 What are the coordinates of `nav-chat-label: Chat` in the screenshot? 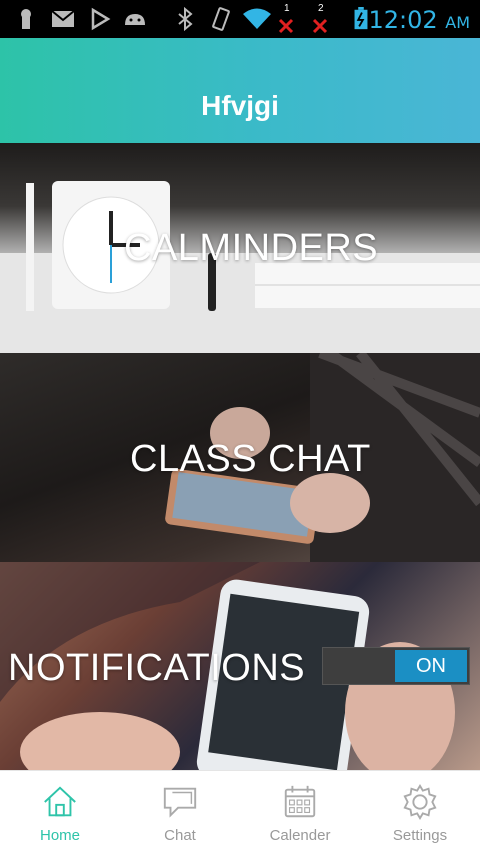 It's located at (180, 835).